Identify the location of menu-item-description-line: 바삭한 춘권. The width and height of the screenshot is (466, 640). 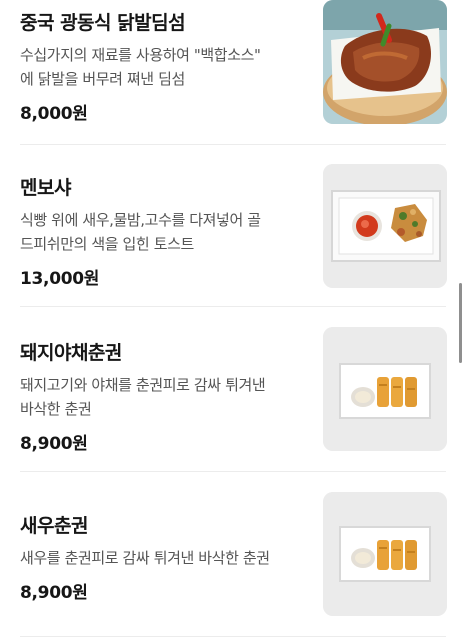
(56, 409).